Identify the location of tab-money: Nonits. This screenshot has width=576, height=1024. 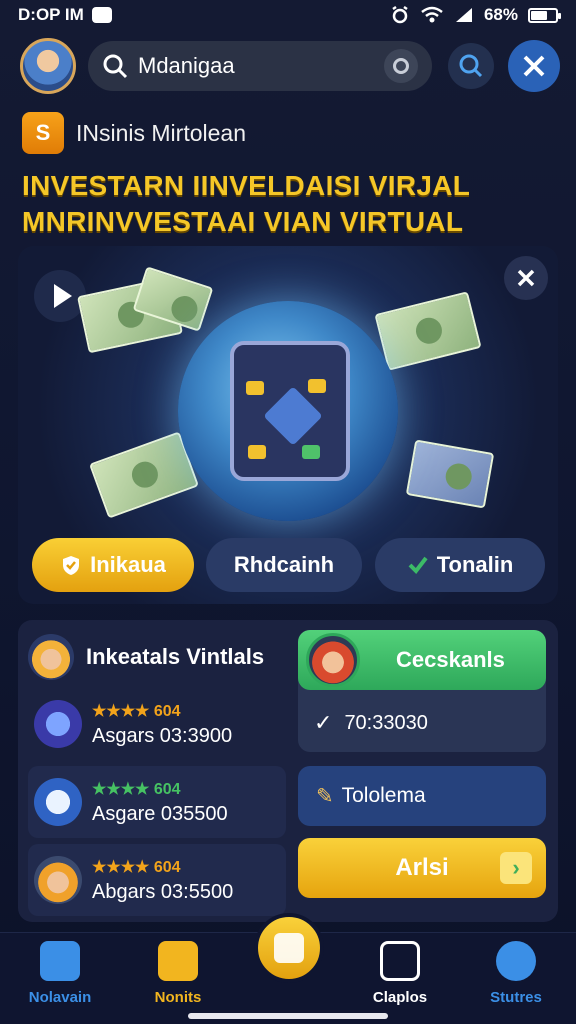
(178, 973).